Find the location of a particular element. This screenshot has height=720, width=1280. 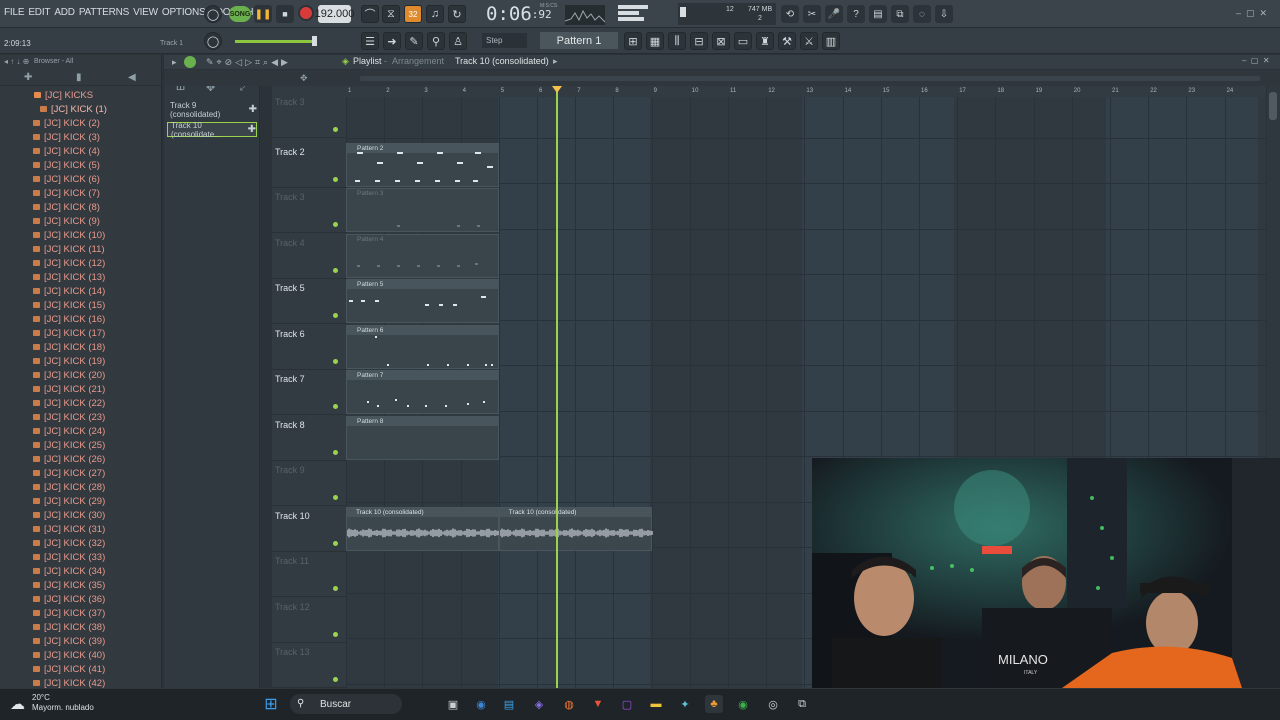

browser-item: [JC] KICK (17) is located at coordinates (81, 333).